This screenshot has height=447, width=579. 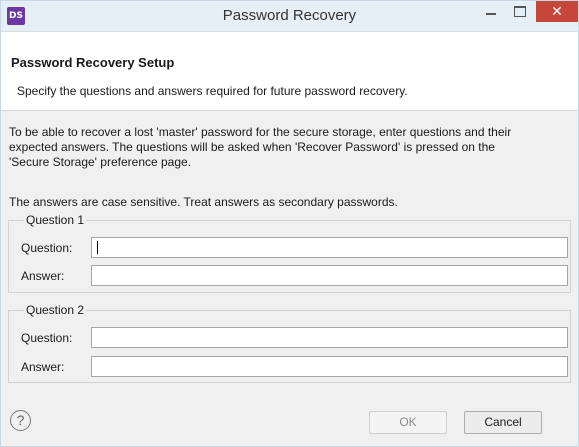 I want to click on question-1-input, so click(x=329, y=247).